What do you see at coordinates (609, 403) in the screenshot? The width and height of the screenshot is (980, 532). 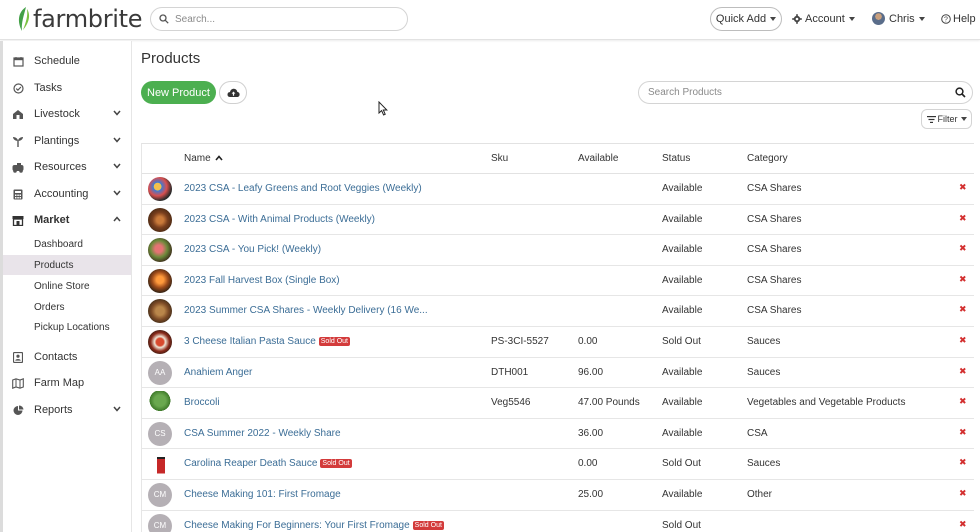 I see `available-cell: 47.00 Pounds` at bounding box center [609, 403].